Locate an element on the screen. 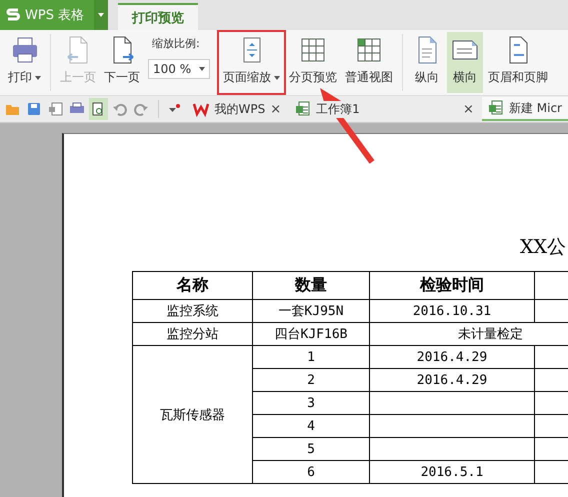  ribbon-button: 页面缩放 is located at coordinates (251, 62).